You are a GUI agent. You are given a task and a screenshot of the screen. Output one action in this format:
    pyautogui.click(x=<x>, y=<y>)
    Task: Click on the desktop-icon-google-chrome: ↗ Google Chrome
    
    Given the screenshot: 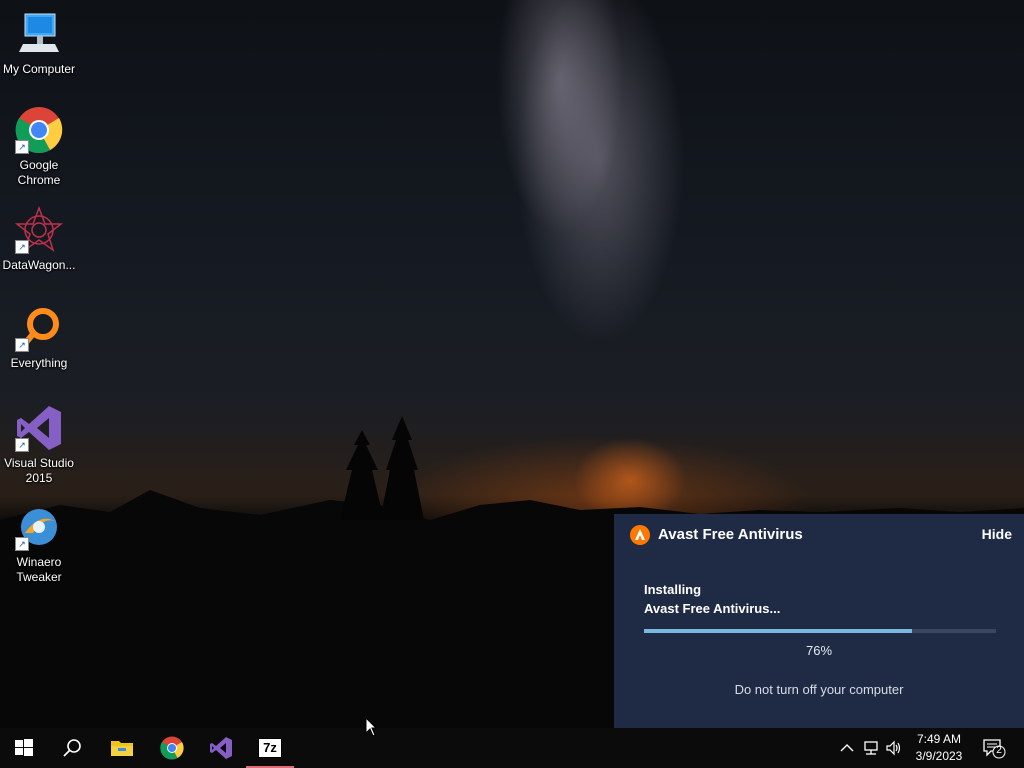 What is the action you would take?
    pyautogui.click(x=39, y=147)
    